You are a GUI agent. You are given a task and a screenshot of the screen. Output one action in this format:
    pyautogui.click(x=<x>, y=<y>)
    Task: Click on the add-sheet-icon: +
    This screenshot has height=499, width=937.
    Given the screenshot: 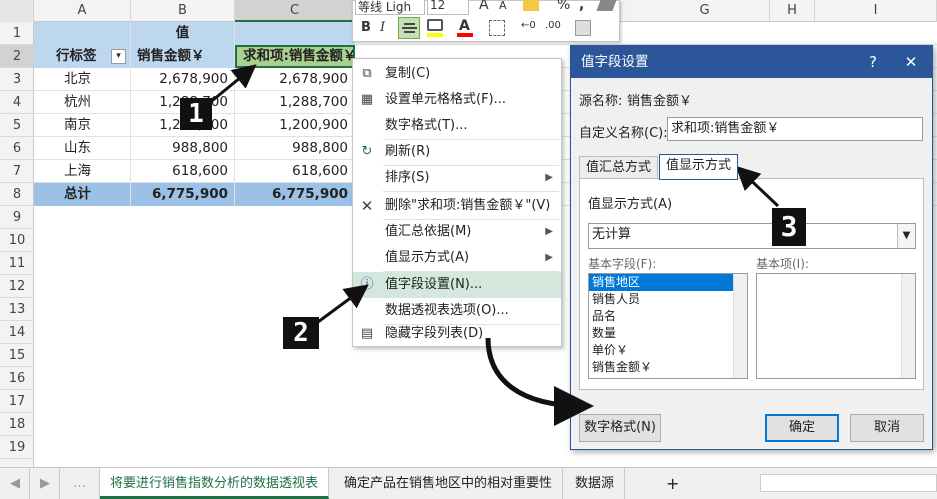 What is the action you would take?
    pyautogui.click(x=669, y=483)
    